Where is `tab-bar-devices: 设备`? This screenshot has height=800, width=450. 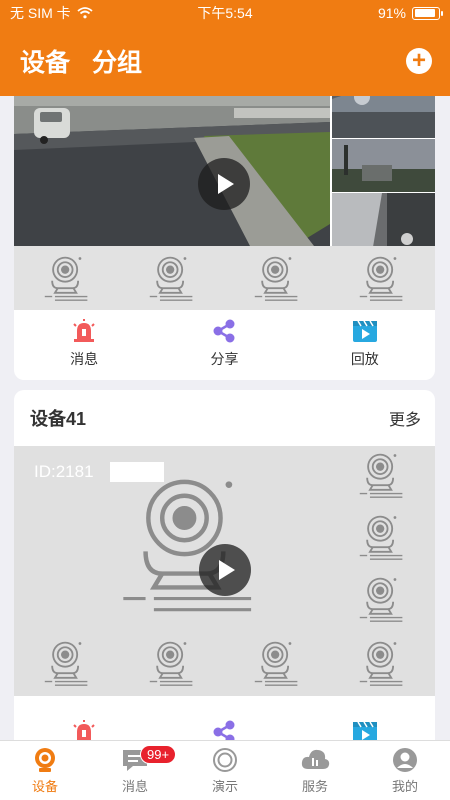
tab-bar-devices: 设备 is located at coordinates (45, 770).